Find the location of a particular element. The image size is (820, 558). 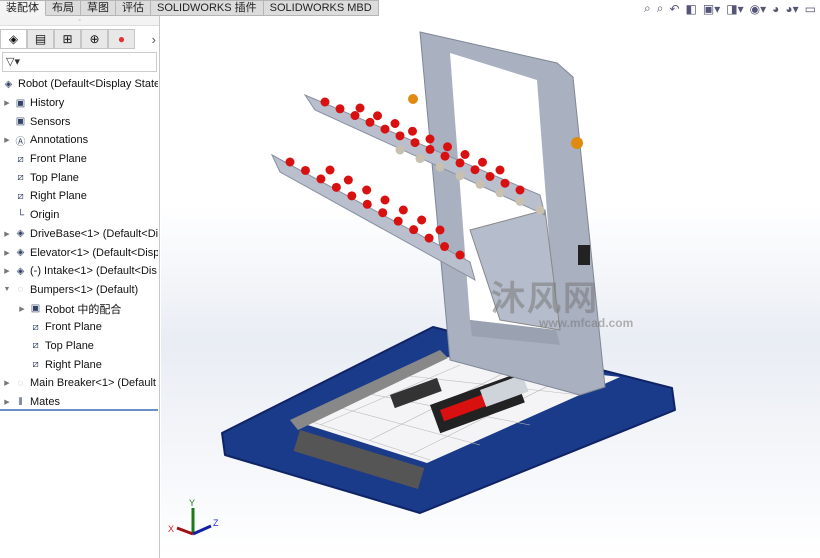

tab-3: 评估 is located at coordinates (133, 8).